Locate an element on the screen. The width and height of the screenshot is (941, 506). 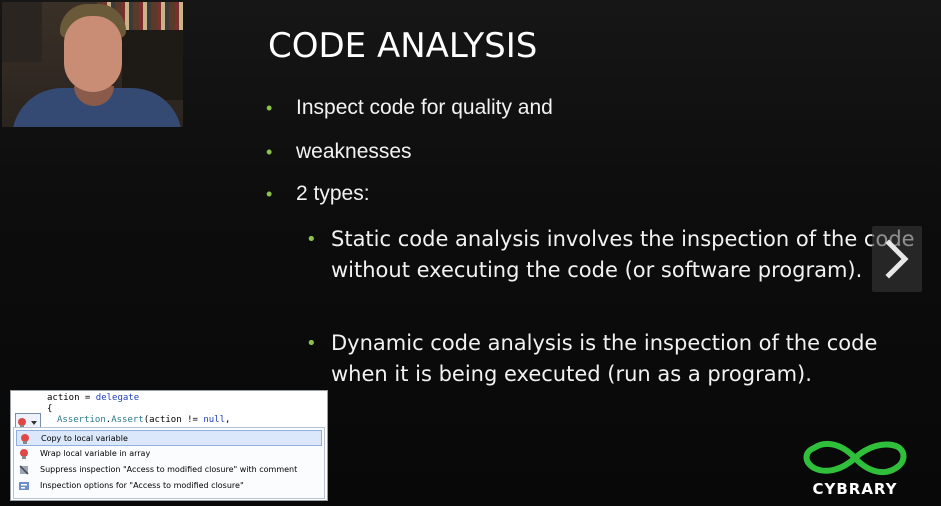
cybrary-logo: CYBRARY is located at coordinates (857, 469).